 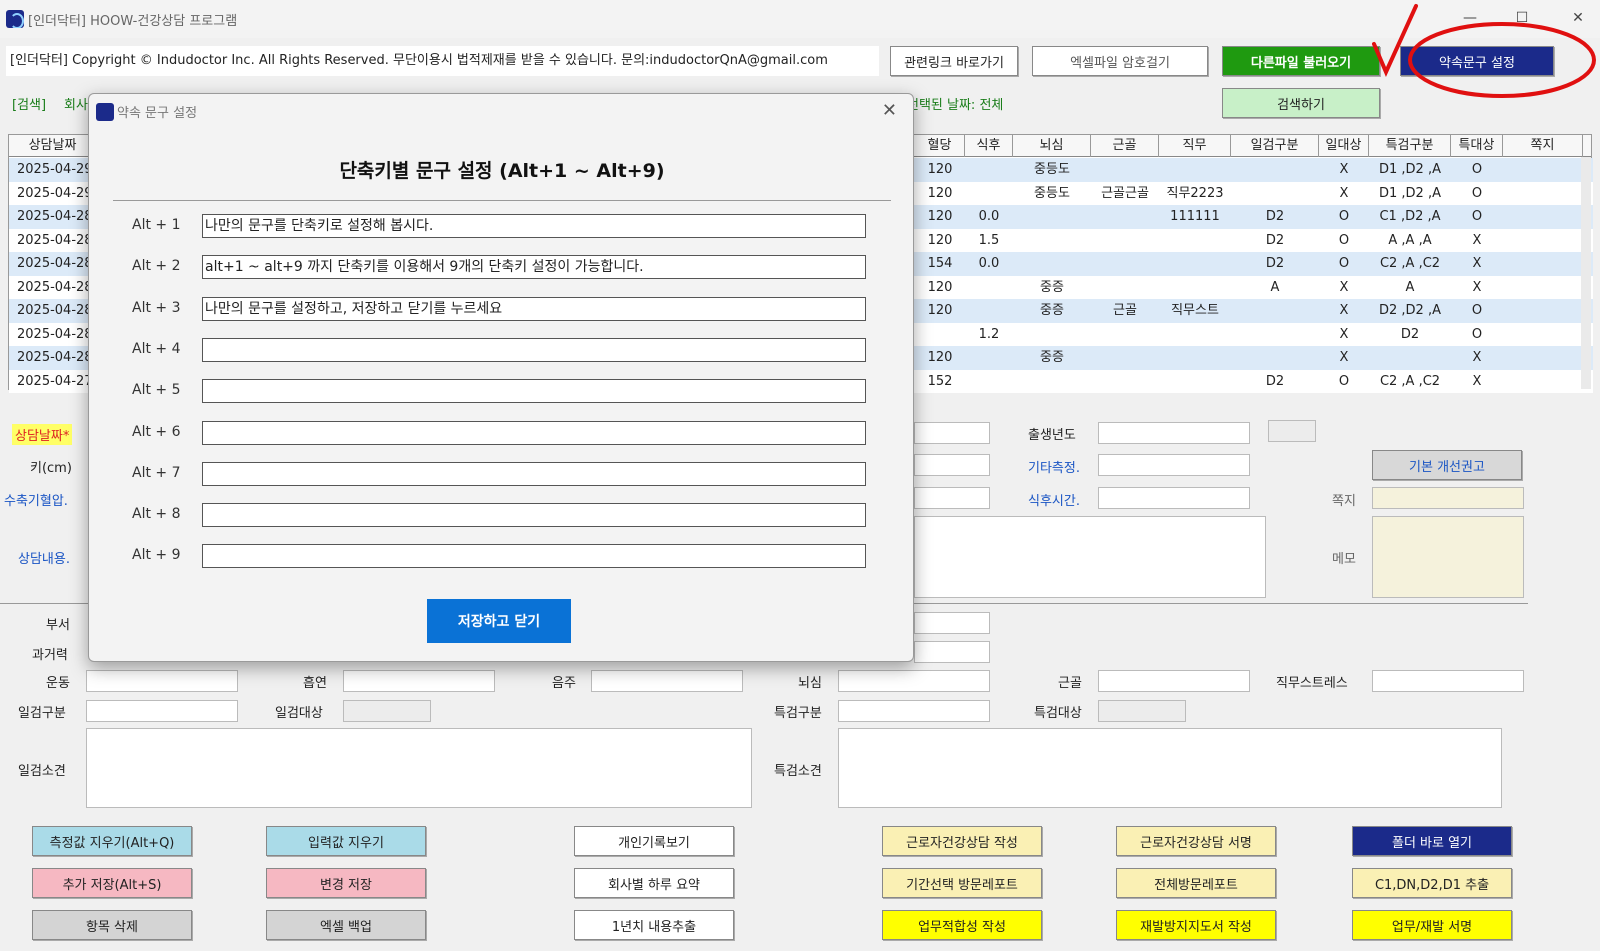 I want to click on delete-item-button: 항목 삭제, so click(x=112, y=925).